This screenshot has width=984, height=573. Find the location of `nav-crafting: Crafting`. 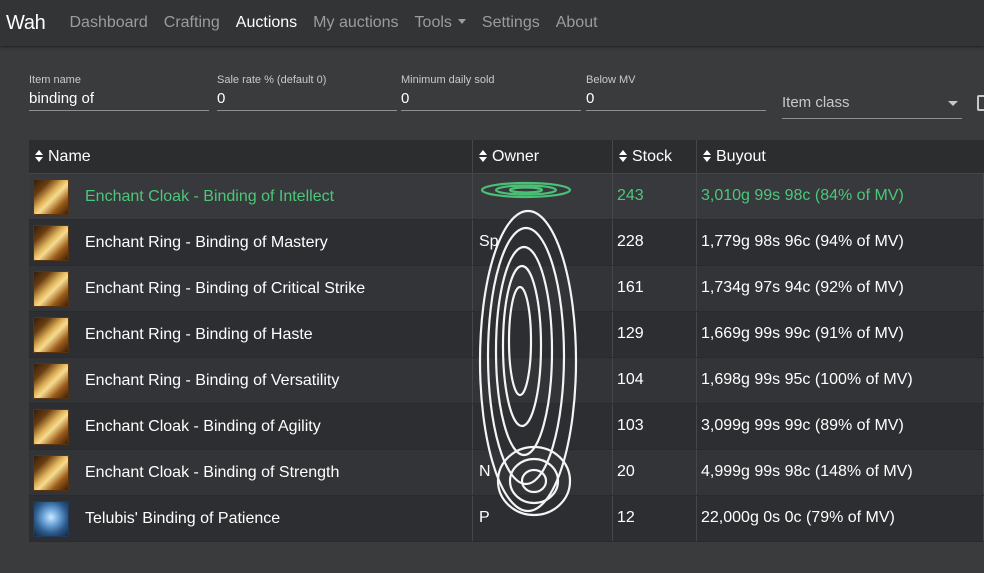

nav-crafting: Crafting is located at coordinates (192, 23).